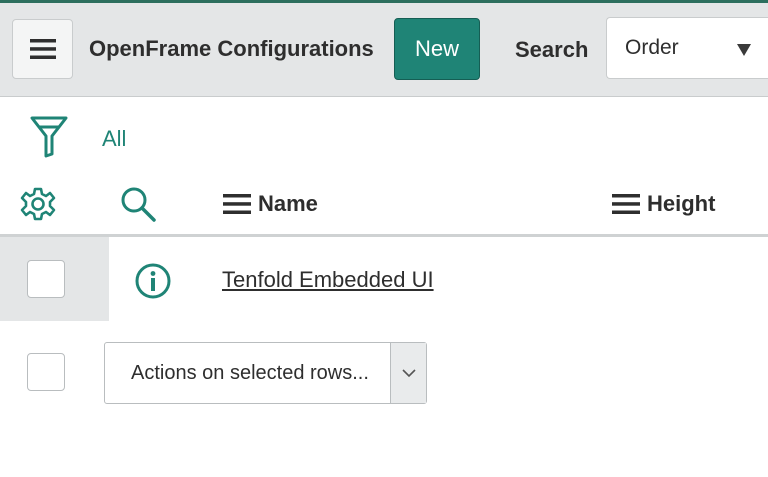 The width and height of the screenshot is (768, 477). Describe the element at coordinates (114, 139) in the screenshot. I see `breadcrumb-all: All` at that location.